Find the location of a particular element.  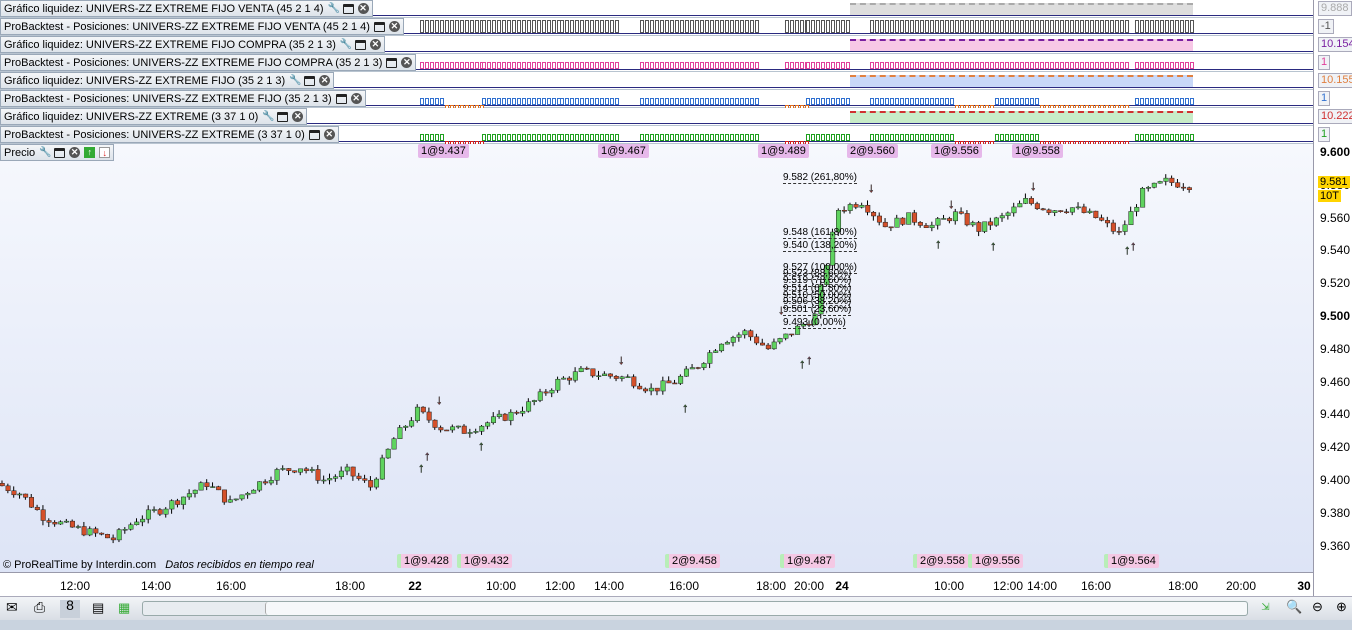

horizontal-scrollbar is located at coordinates (695, 608).